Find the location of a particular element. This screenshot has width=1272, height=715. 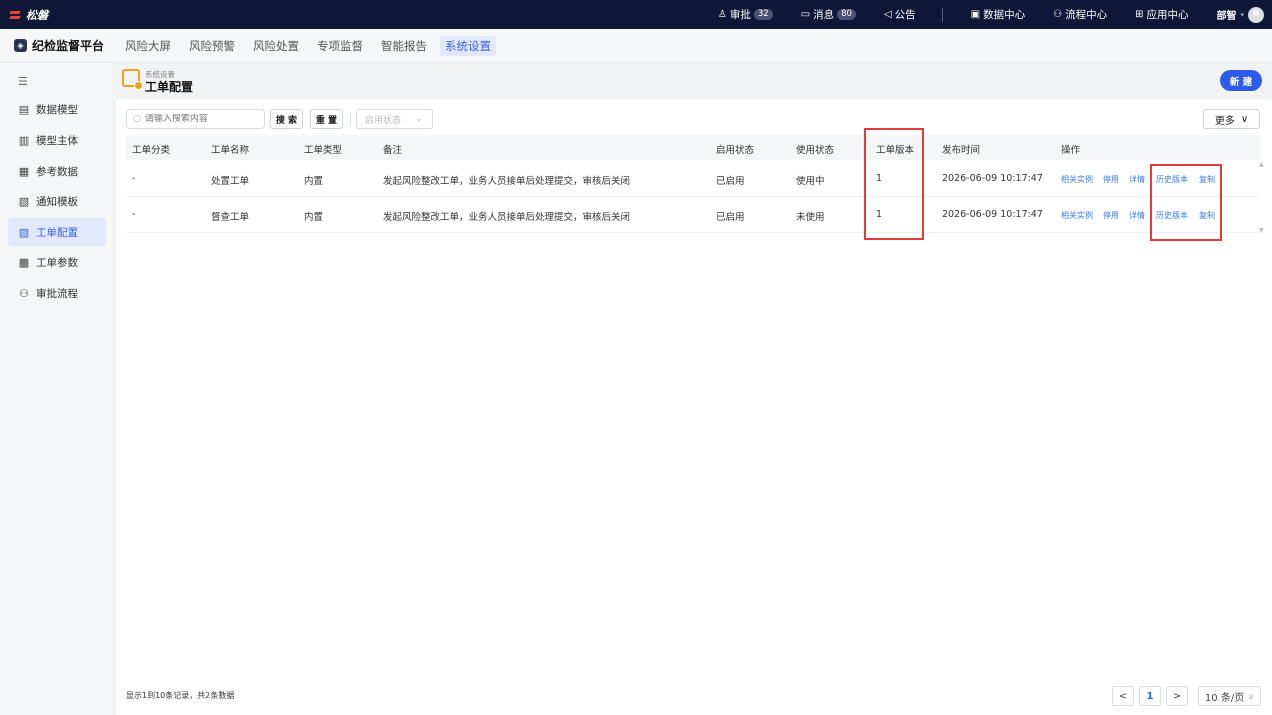

user-name: 部智 is located at coordinates (1226, 16).